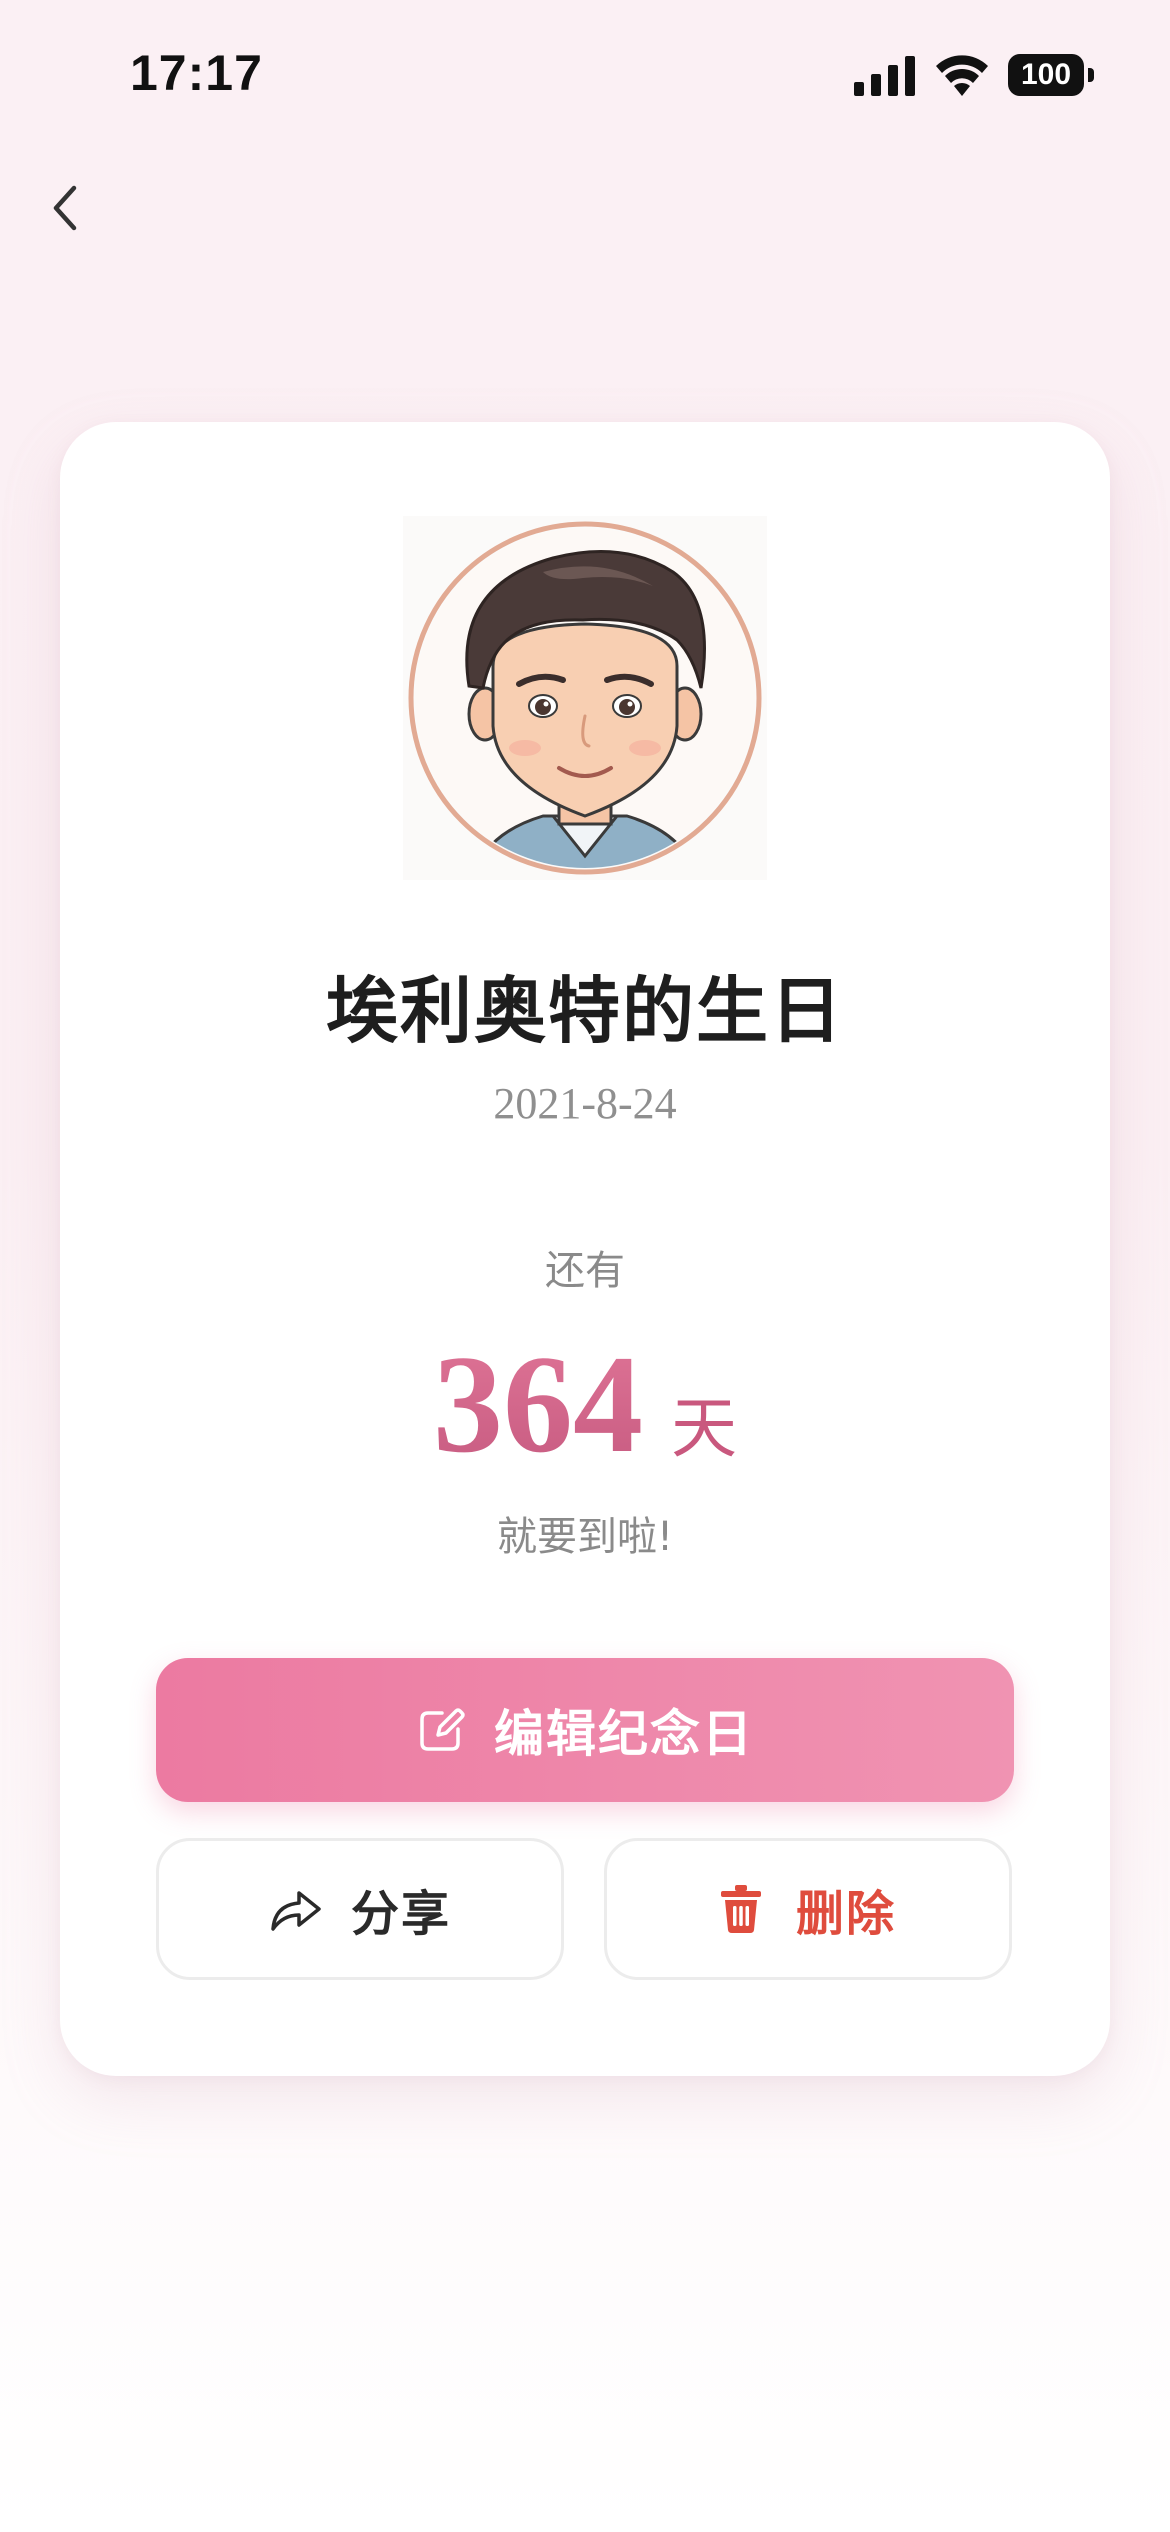 This screenshot has height=2532, width=1170. What do you see at coordinates (538, 1404) in the screenshot?
I see `days-count: 364` at bounding box center [538, 1404].